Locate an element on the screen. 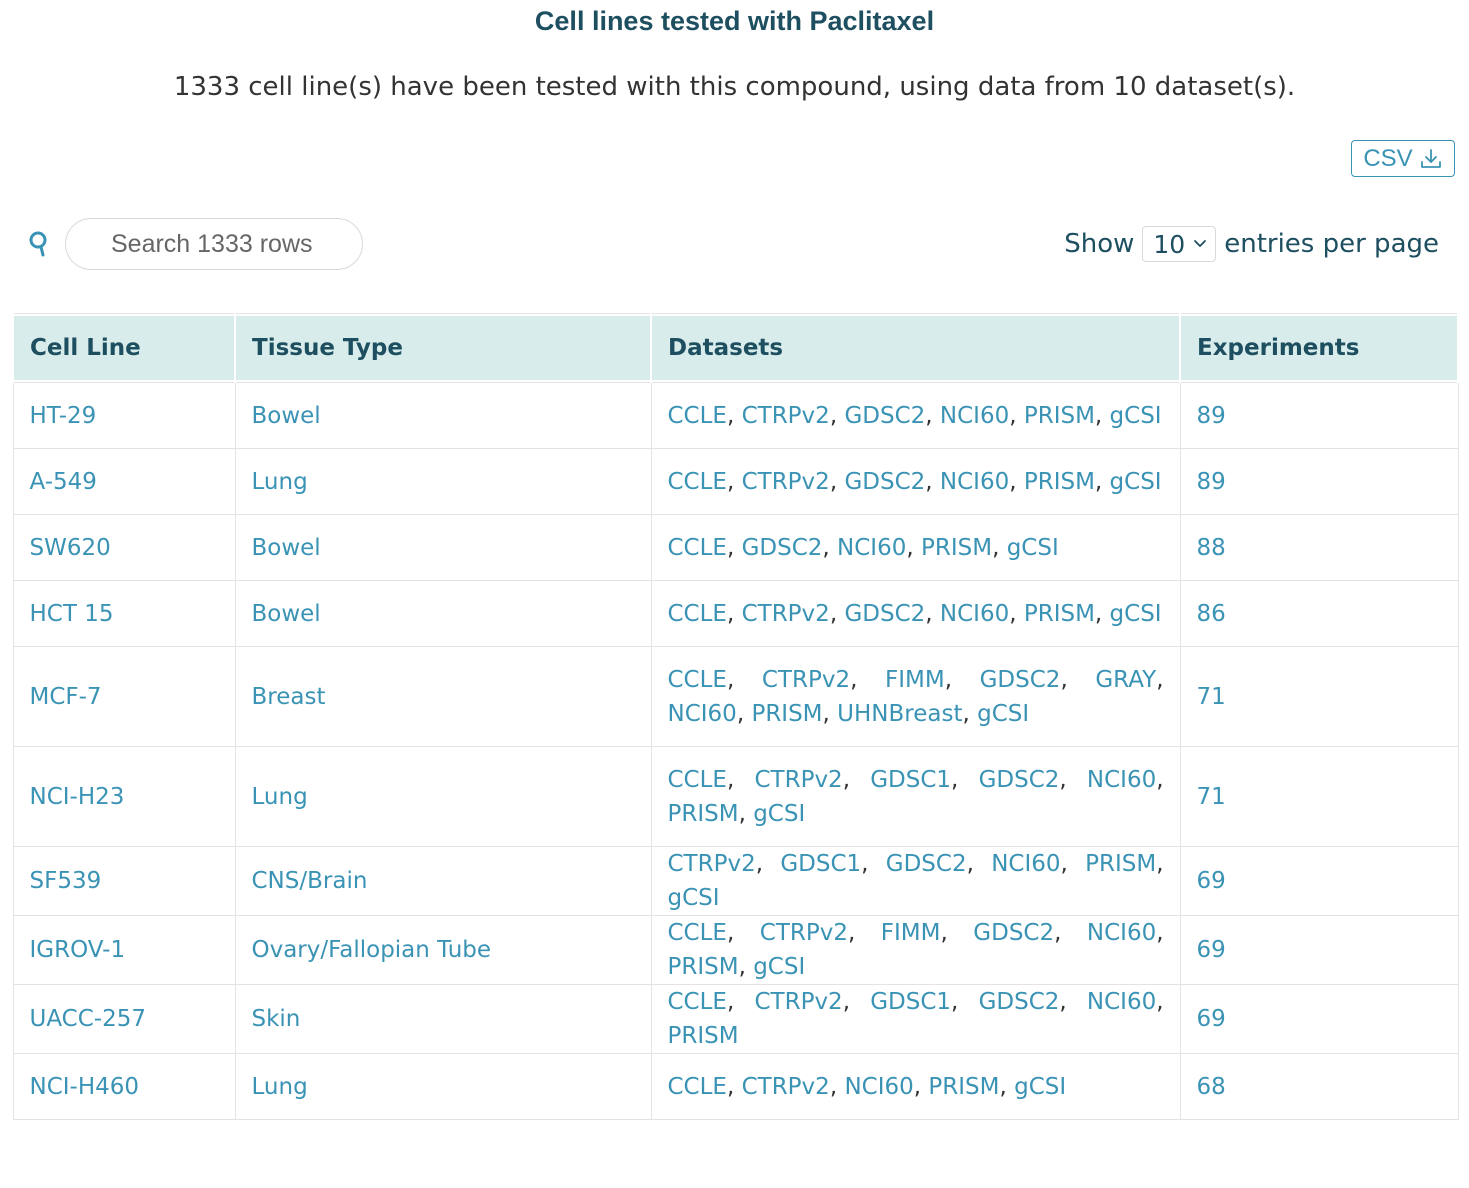  tissue-type-cell-link: Ovary/Fallopian Tube is located at coordinates (372, 950).